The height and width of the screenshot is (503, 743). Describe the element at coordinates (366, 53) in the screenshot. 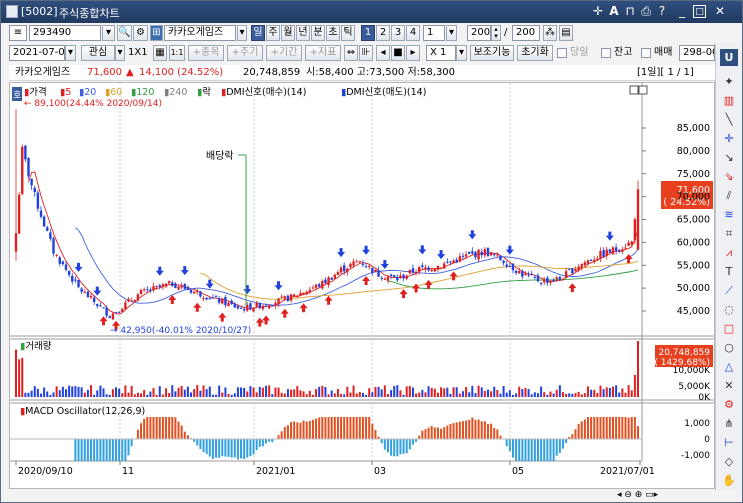

I see `shrink-icon: ⊪` at that location.